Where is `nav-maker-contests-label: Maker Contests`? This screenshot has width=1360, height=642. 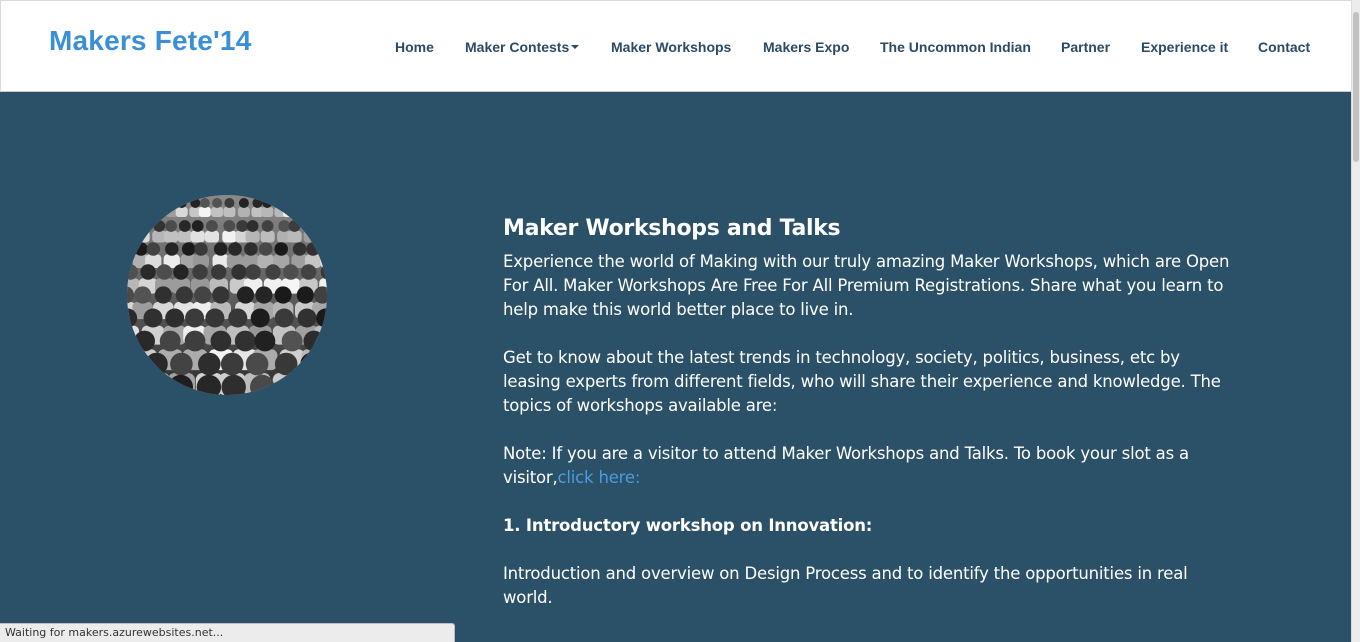
nav-maker-contests-label: Maker Contests is located at coordinates (517, 47).